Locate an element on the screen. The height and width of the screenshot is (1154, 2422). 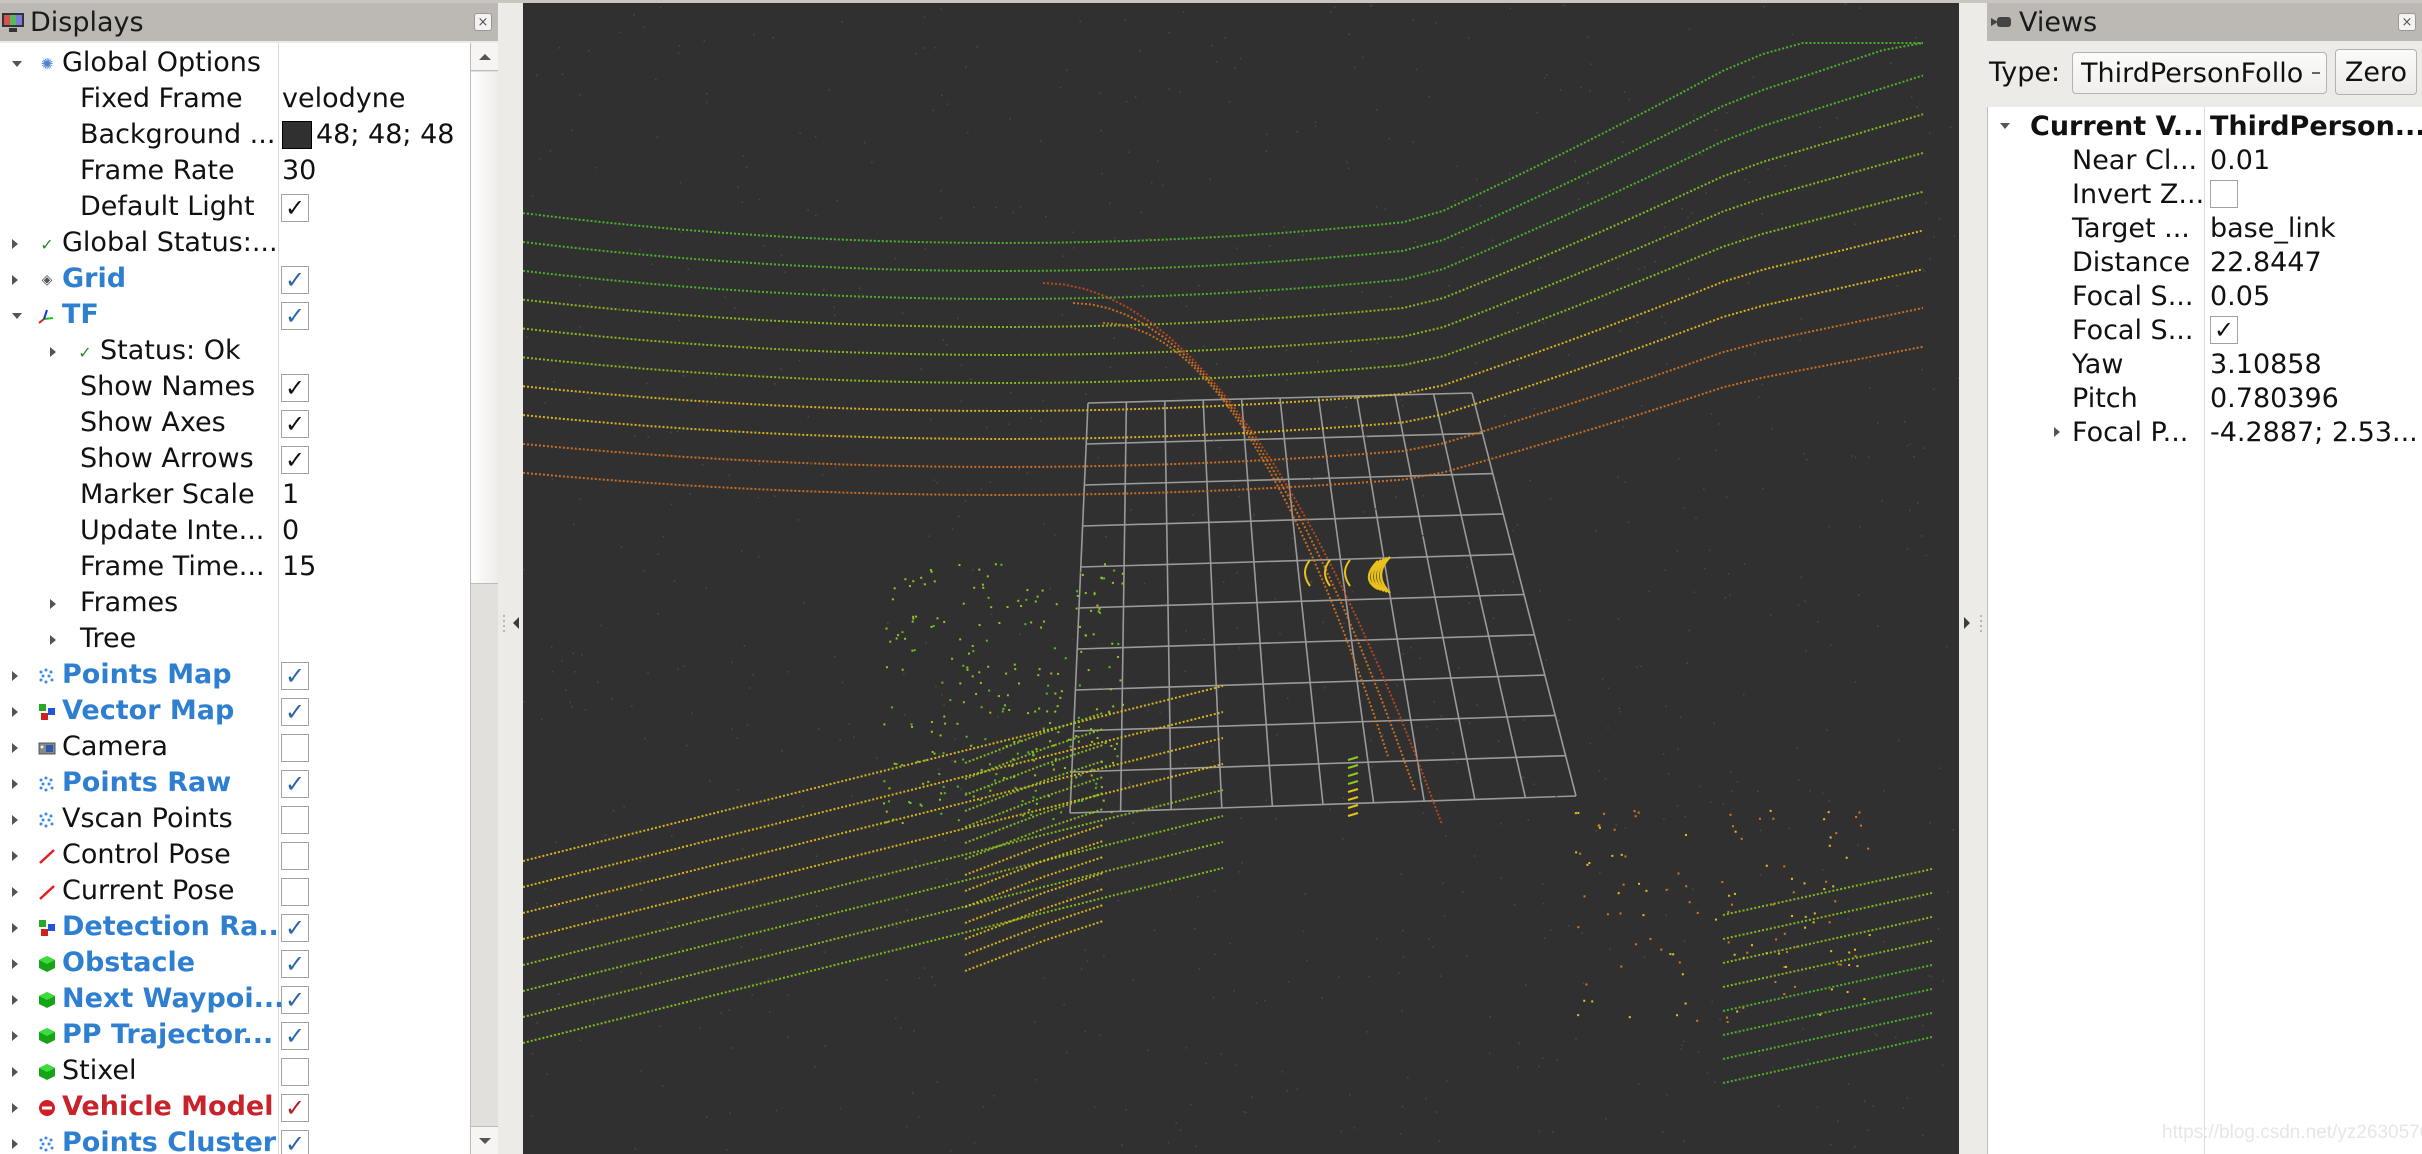
display-row-background-color: Background ... 48; 48; 48 is located at coordinates (235, 136).